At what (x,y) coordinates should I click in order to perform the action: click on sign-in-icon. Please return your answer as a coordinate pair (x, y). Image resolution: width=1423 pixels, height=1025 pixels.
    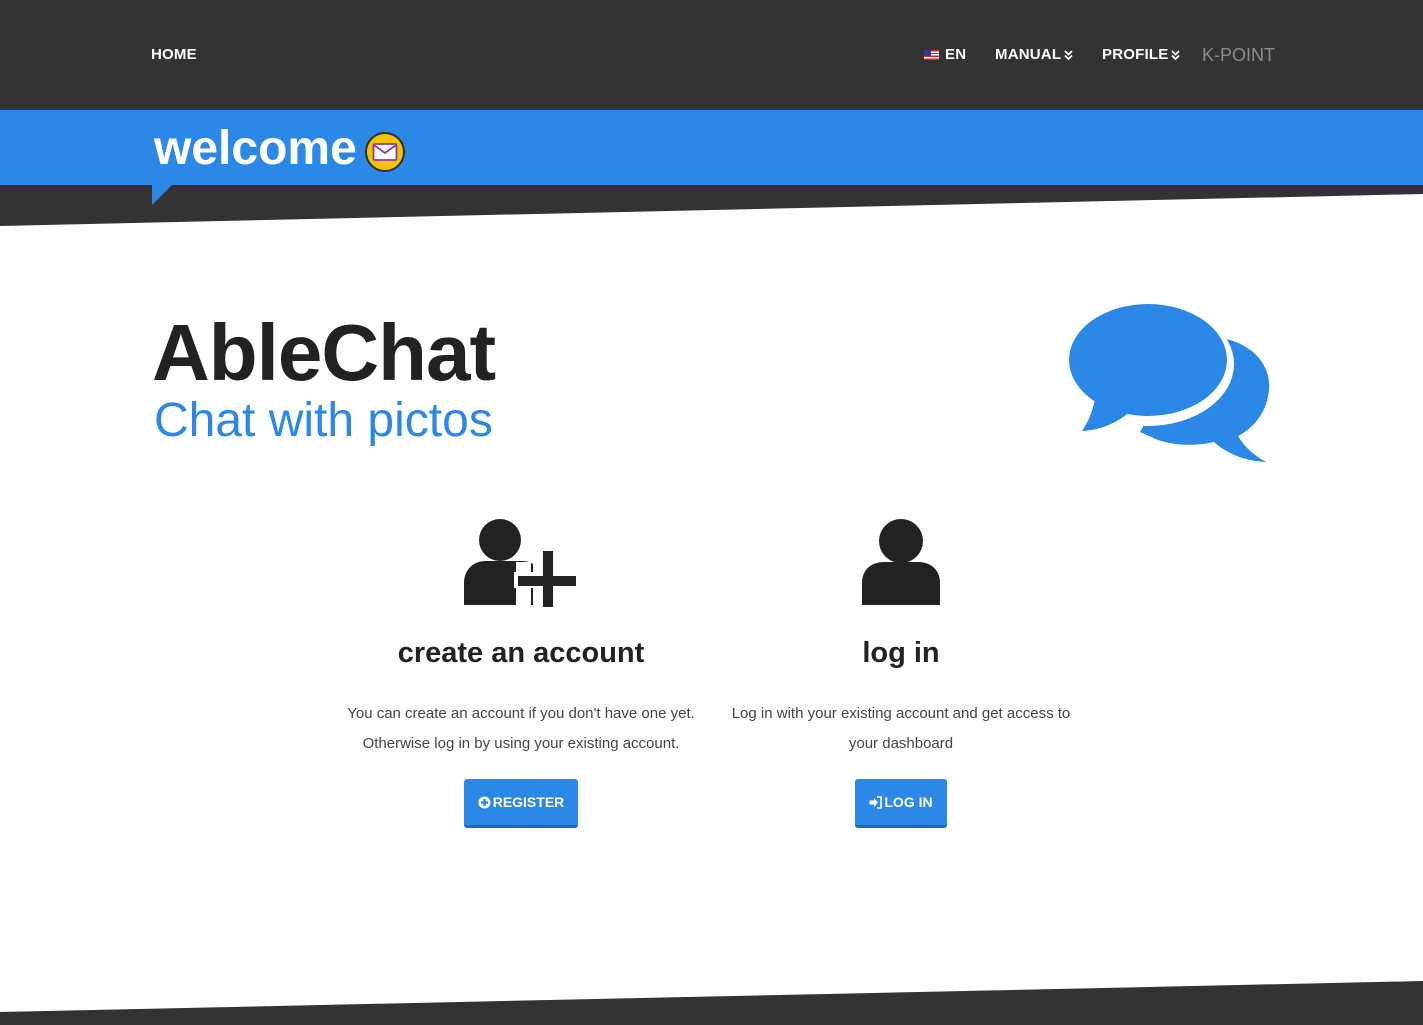
    Looking at the image, I should click on (876, 802).